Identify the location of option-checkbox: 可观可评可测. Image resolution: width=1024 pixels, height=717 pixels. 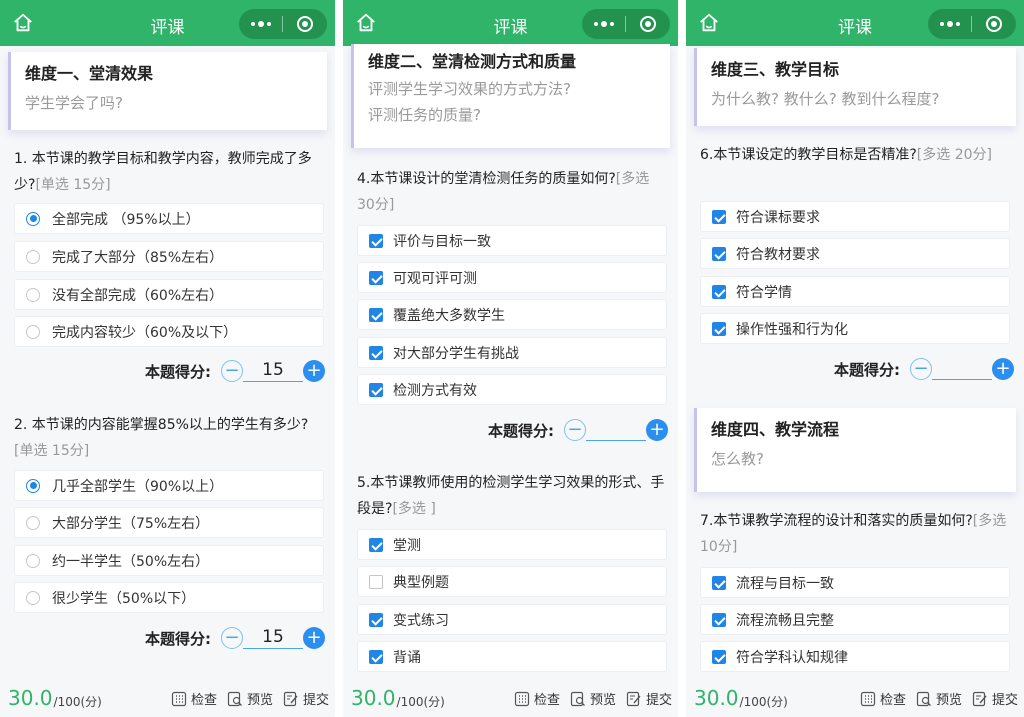
(512, 277).